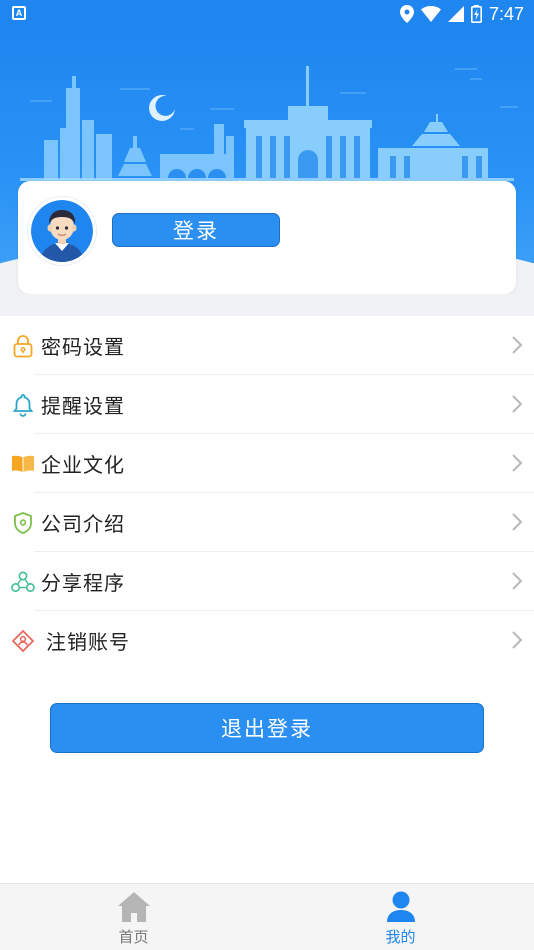  I want to click on login-button: 登录, so click(196, 230).